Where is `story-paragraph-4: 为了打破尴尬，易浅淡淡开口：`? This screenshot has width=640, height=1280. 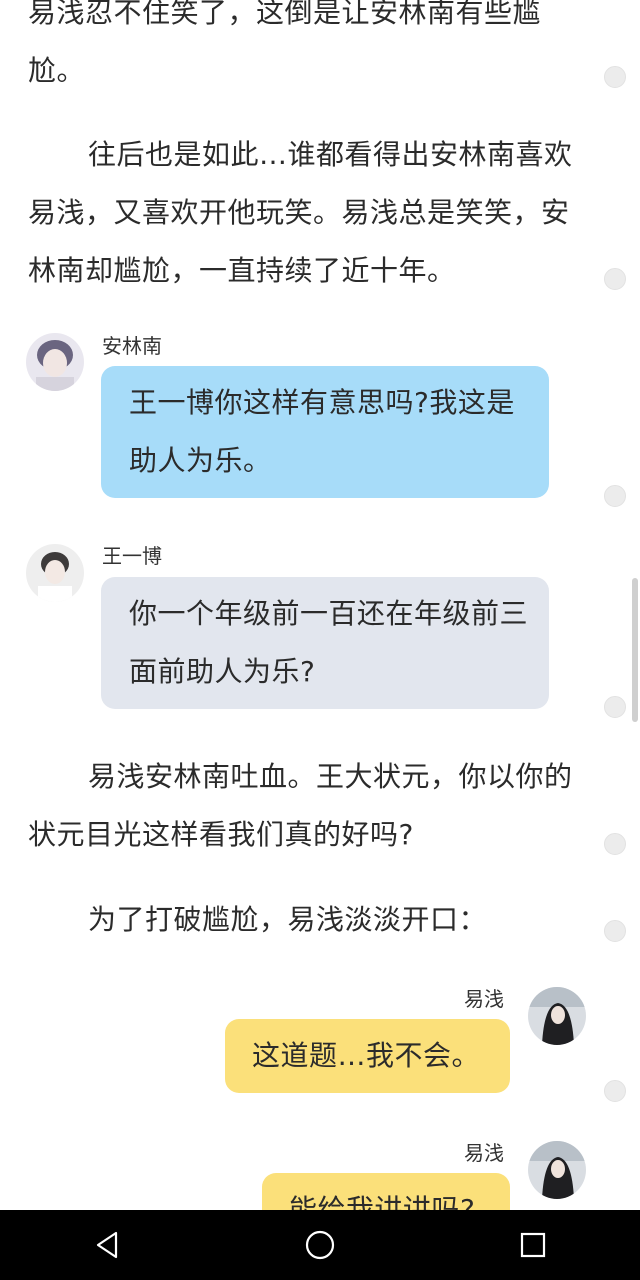
story-paragraph-4: 为了打破尴尬，易浅淡淡开口： is located at coordinates (288, 919).